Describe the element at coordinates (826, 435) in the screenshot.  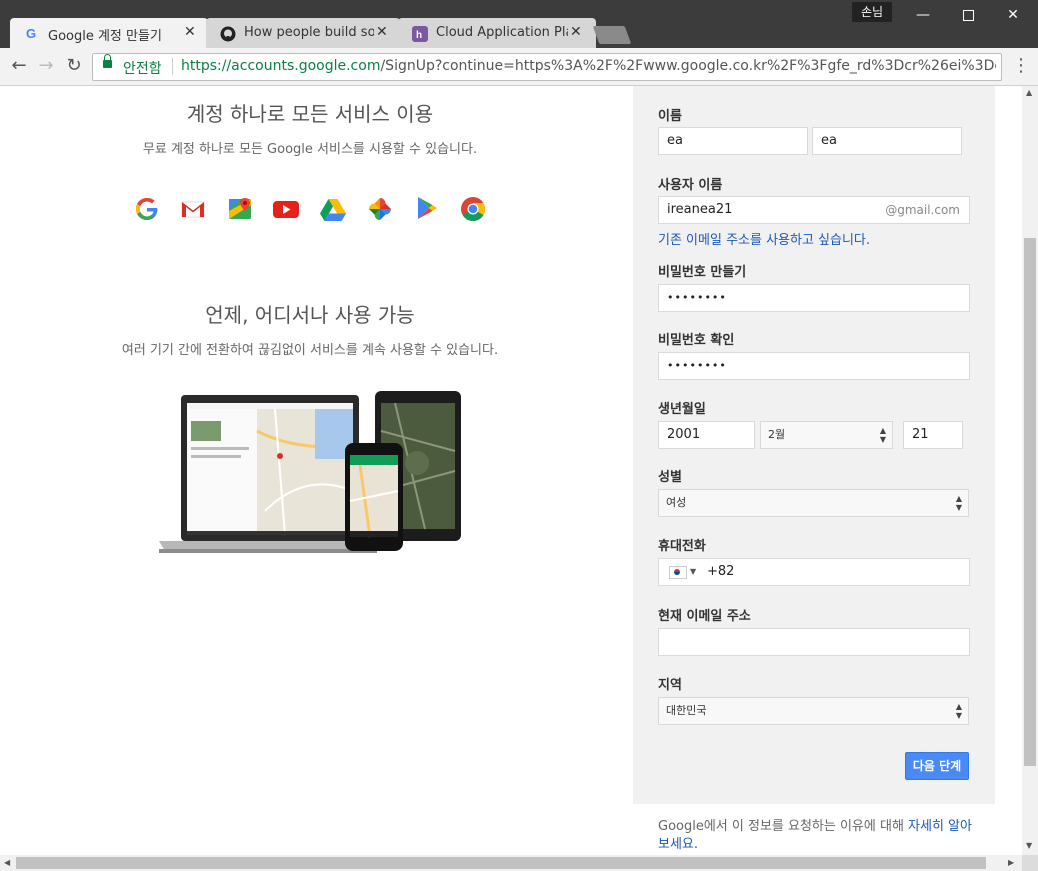
I see `birth-month-select: 2월 ▲ ▼` at that location.